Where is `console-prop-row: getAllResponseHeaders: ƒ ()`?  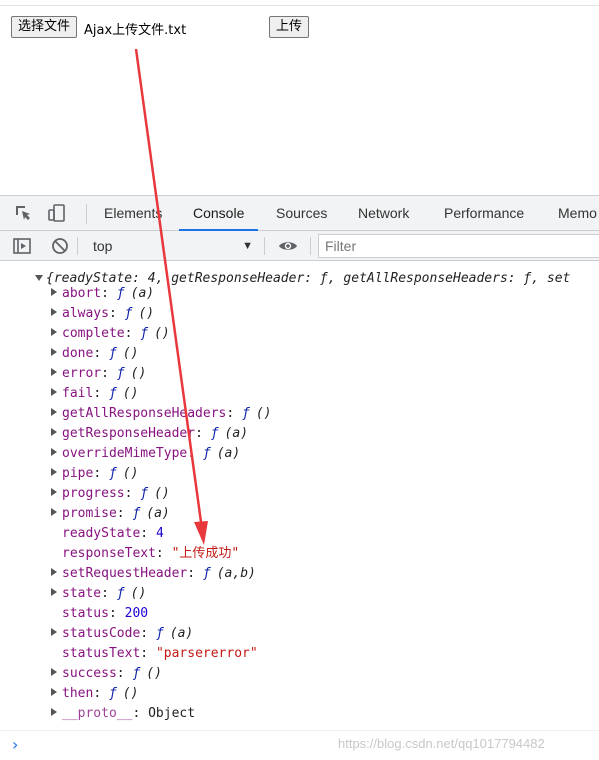
console-prop-row: getAllResponseHeaders: ƒ () is located at coordinates (161, 414).